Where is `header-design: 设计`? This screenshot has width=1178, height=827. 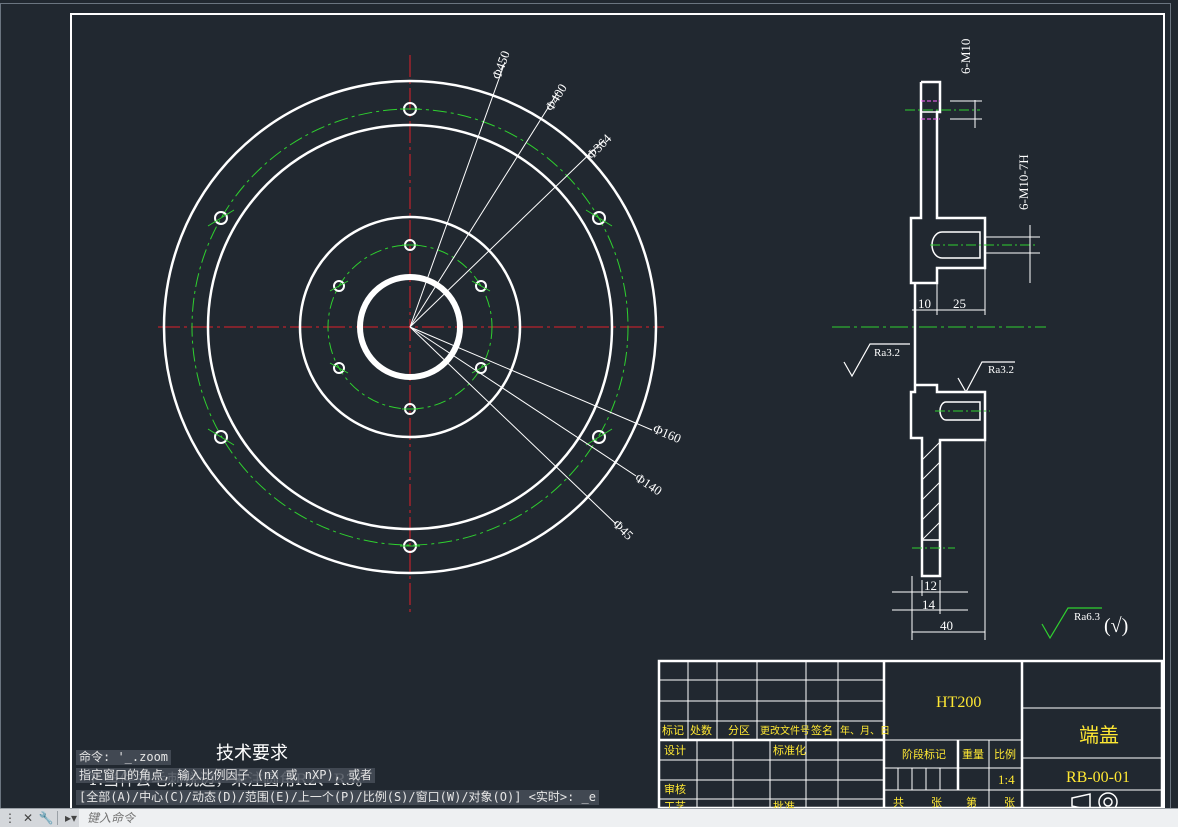
header-design: 设计 is located at coordinates (675, 750).